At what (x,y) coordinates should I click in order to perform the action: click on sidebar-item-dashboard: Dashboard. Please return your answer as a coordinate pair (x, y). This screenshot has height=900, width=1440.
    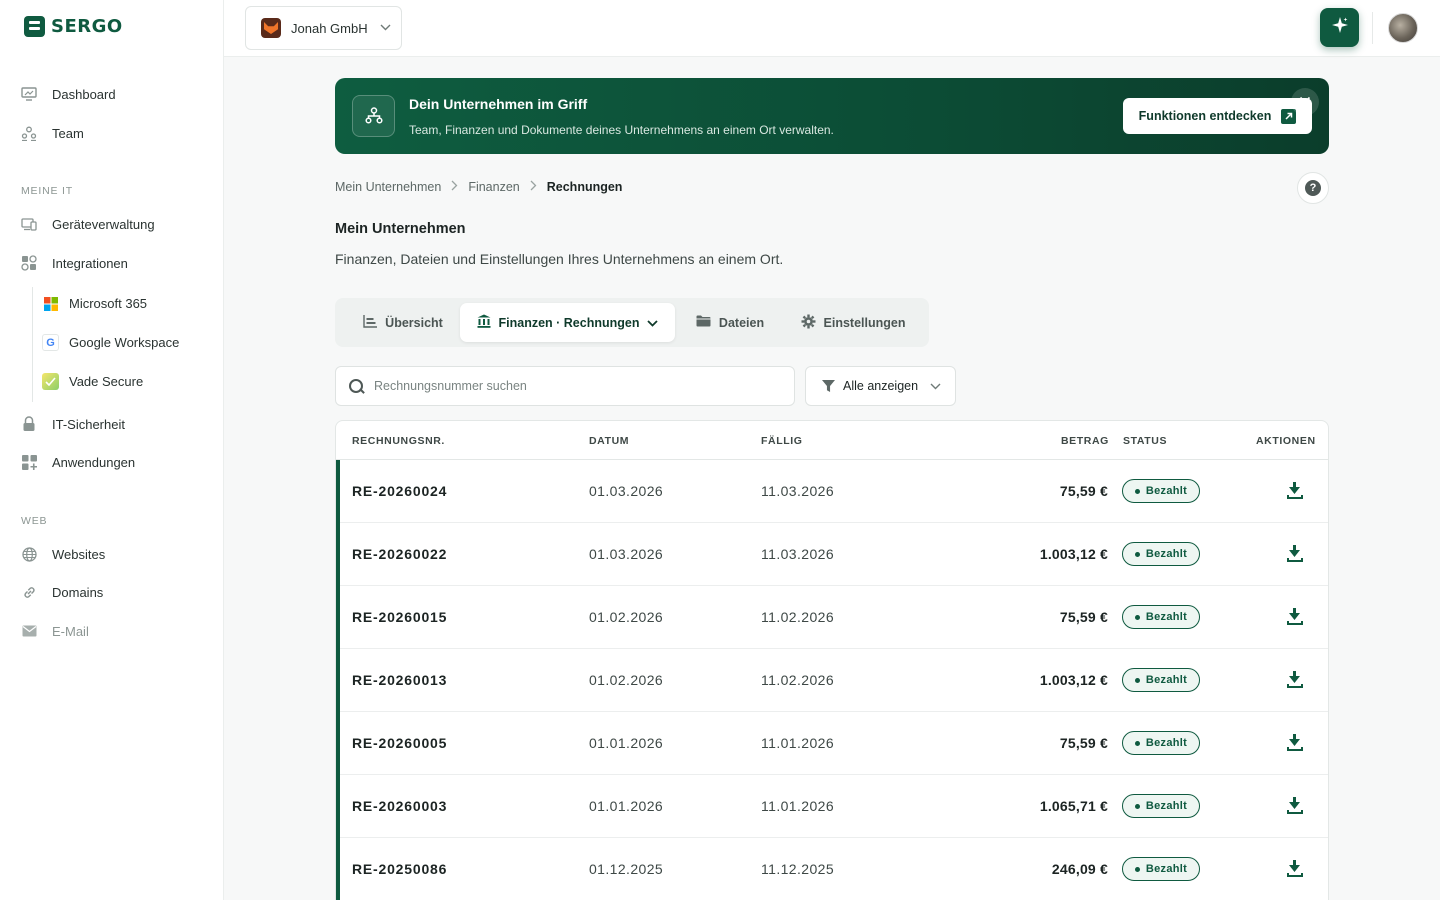
    Looking at the image, I should click on (68, 94).